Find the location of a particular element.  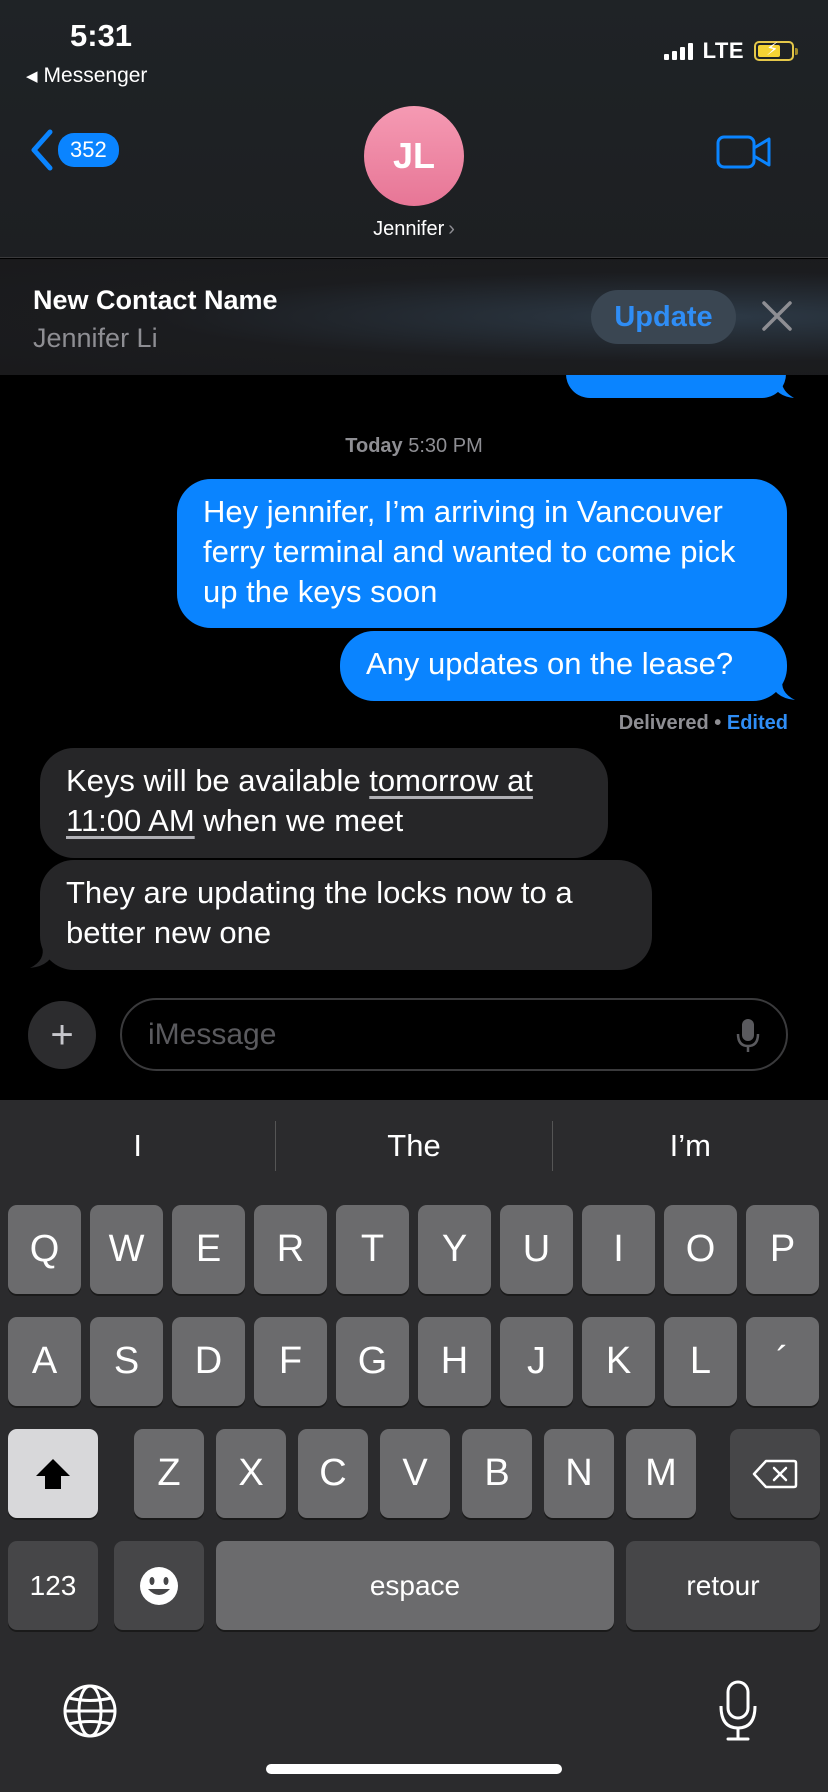

key-f: F is located at coordinates (290, 1361).